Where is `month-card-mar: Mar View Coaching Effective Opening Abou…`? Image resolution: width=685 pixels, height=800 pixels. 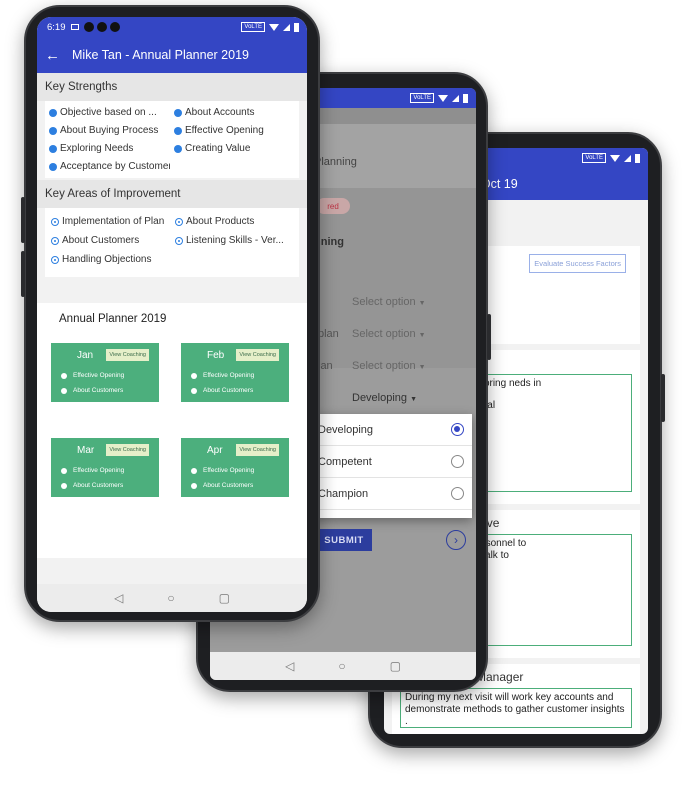
month-card-mar: Mar View Coaching Effective Opening Abou… is located at coordinates (105, 467).